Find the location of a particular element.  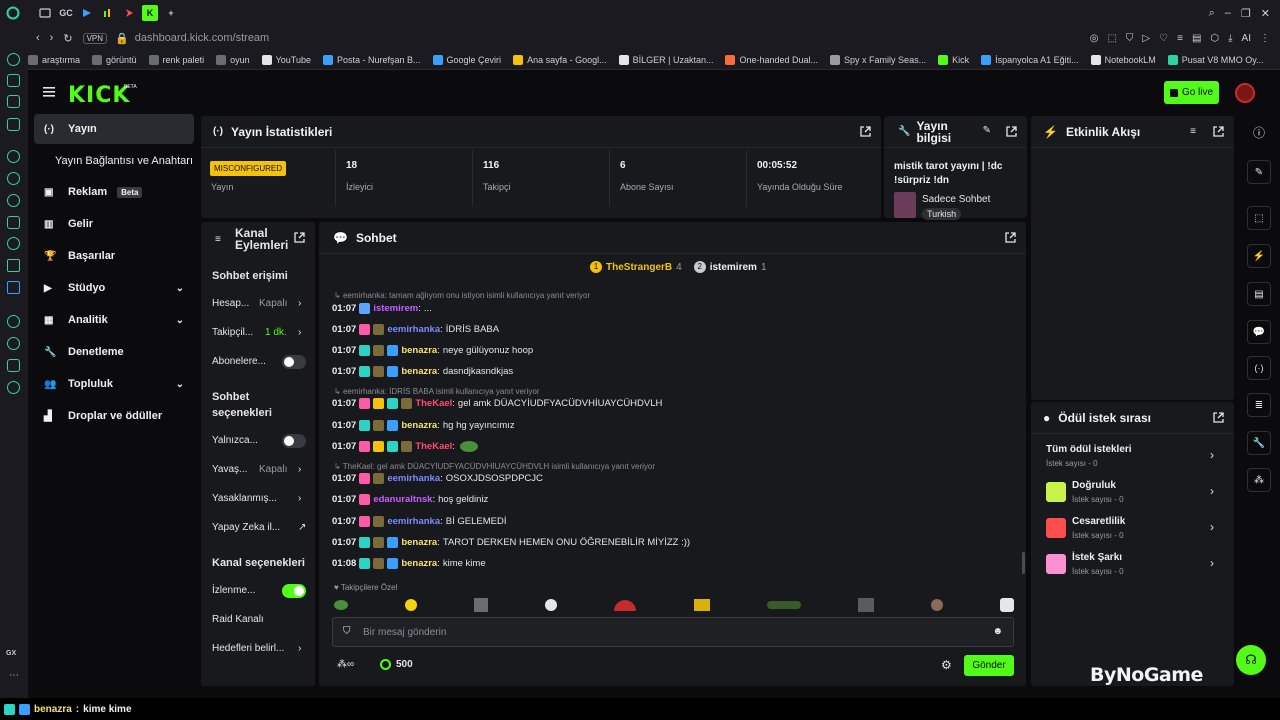

chat-message: 01:07 edanuraltnsk: hoş geldiniz is located at coordinates (410, 499).